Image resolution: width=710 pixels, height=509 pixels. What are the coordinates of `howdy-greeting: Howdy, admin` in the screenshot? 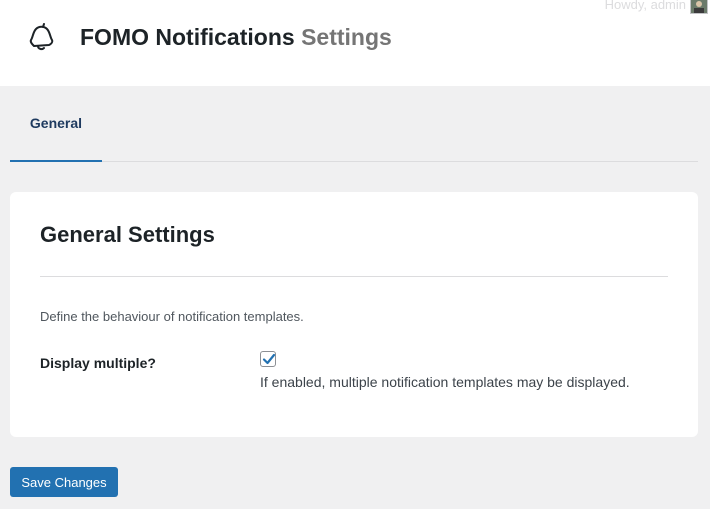 It's located at (645, 6).